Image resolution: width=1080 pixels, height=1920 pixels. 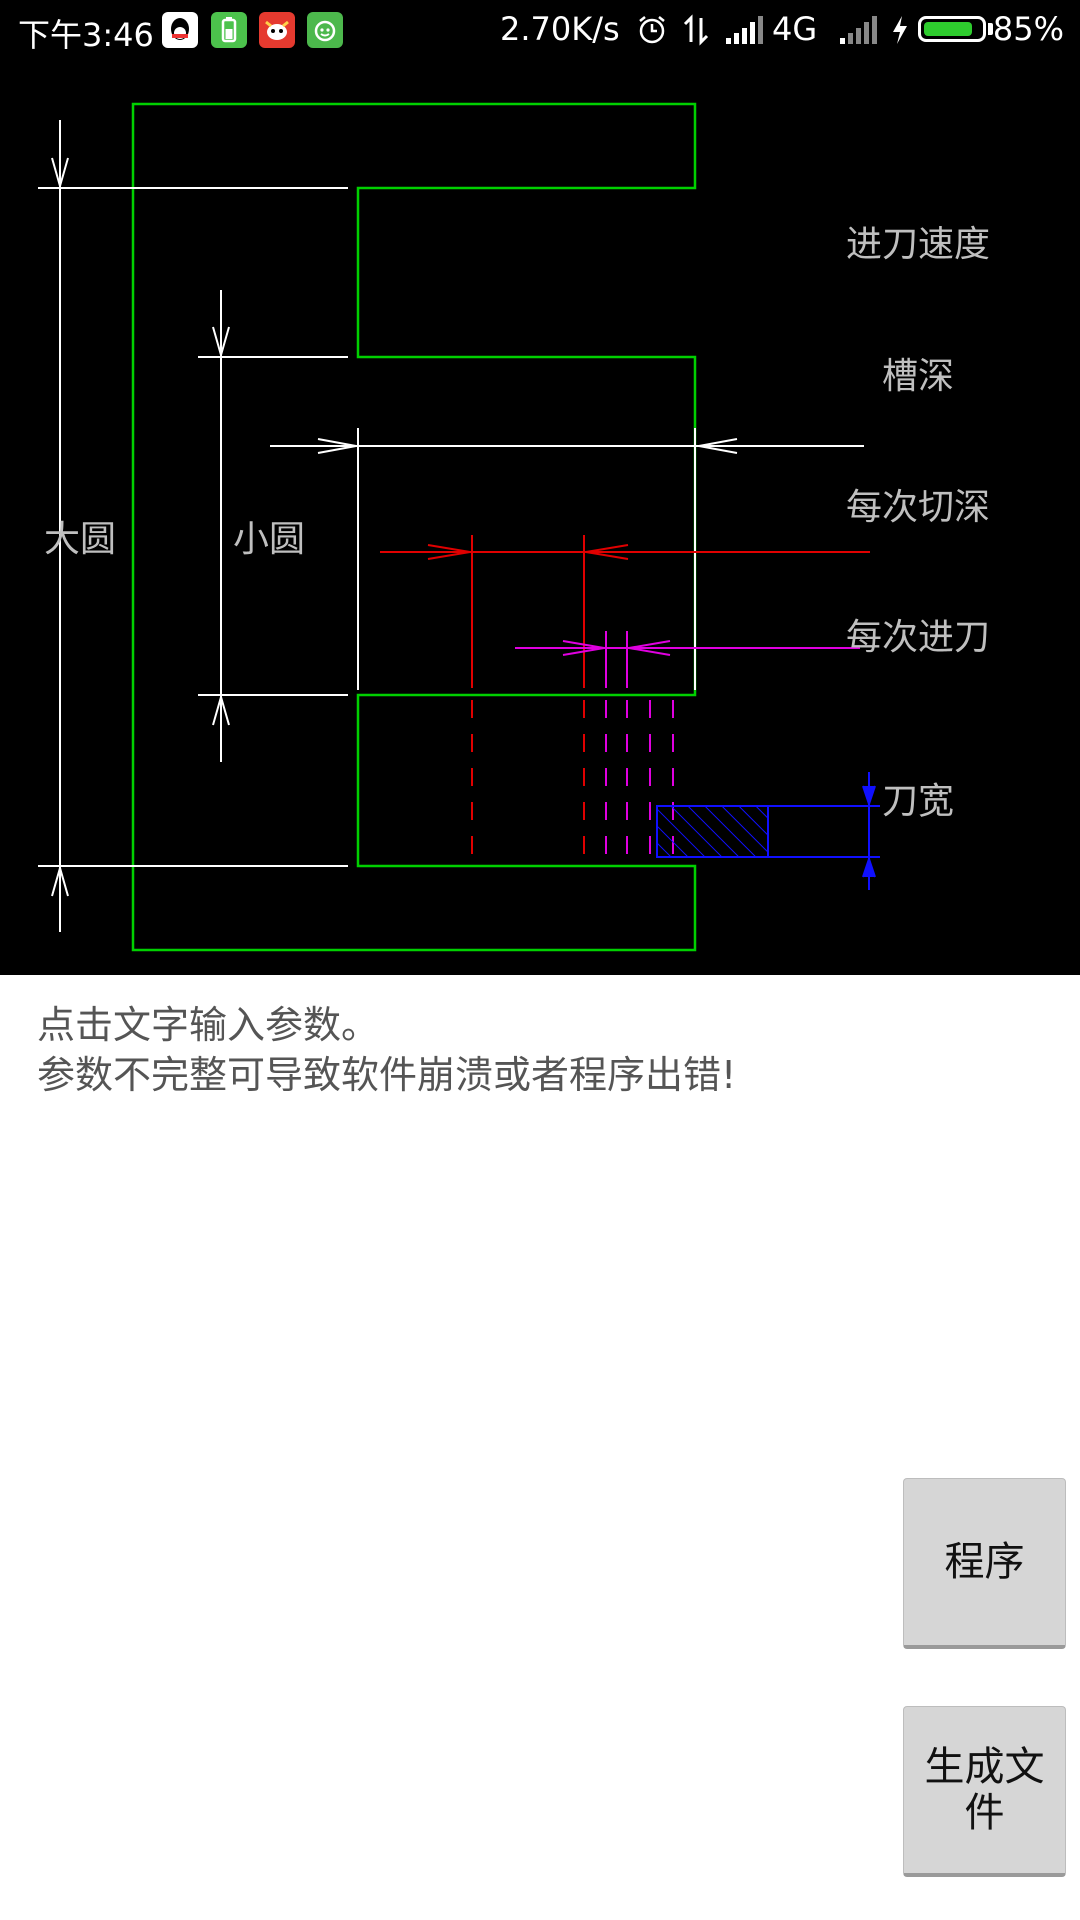 What do you see at coordinates (918, 504) in the screenshot?
I see `label-cut-depth-each: 每次切深` at bounding box center [918, 504].